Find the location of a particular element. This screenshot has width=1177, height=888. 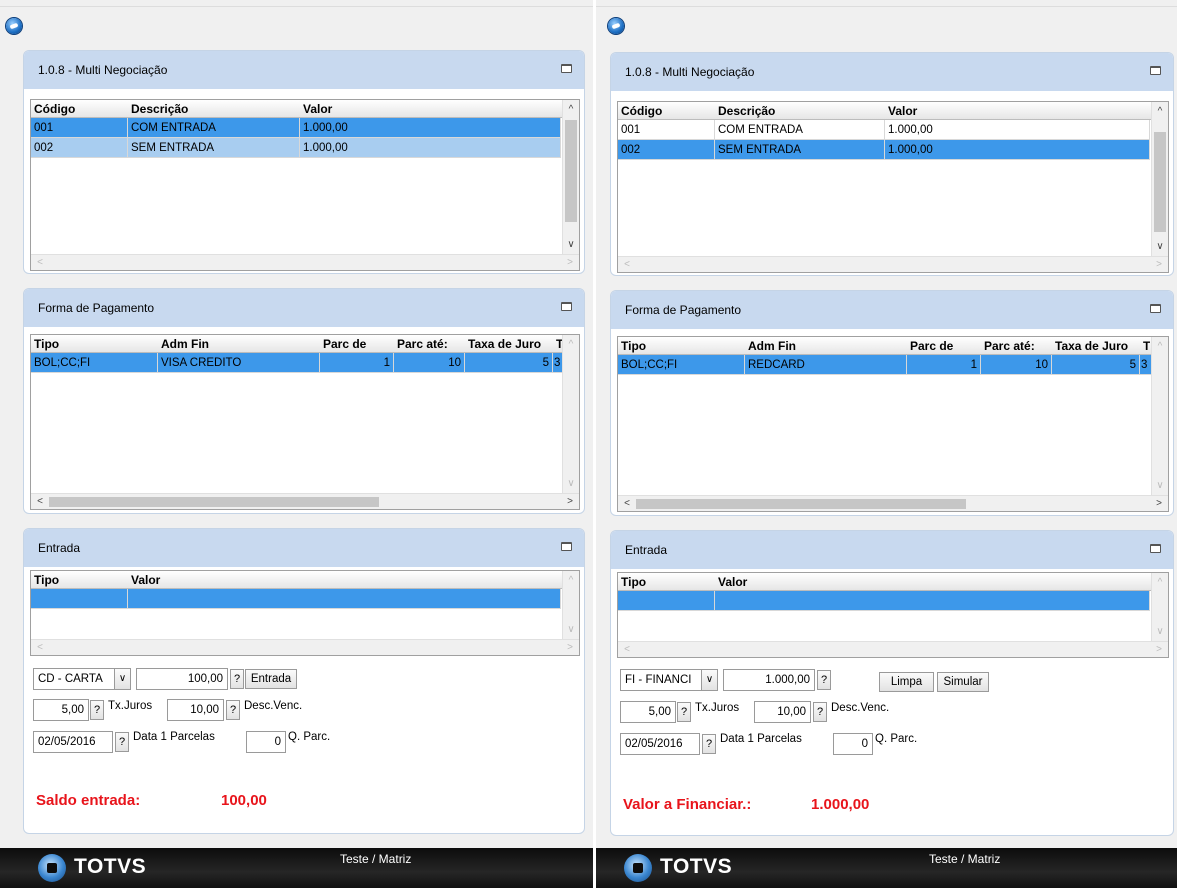

column-header-t: T is located at coordinates (1145, 345).